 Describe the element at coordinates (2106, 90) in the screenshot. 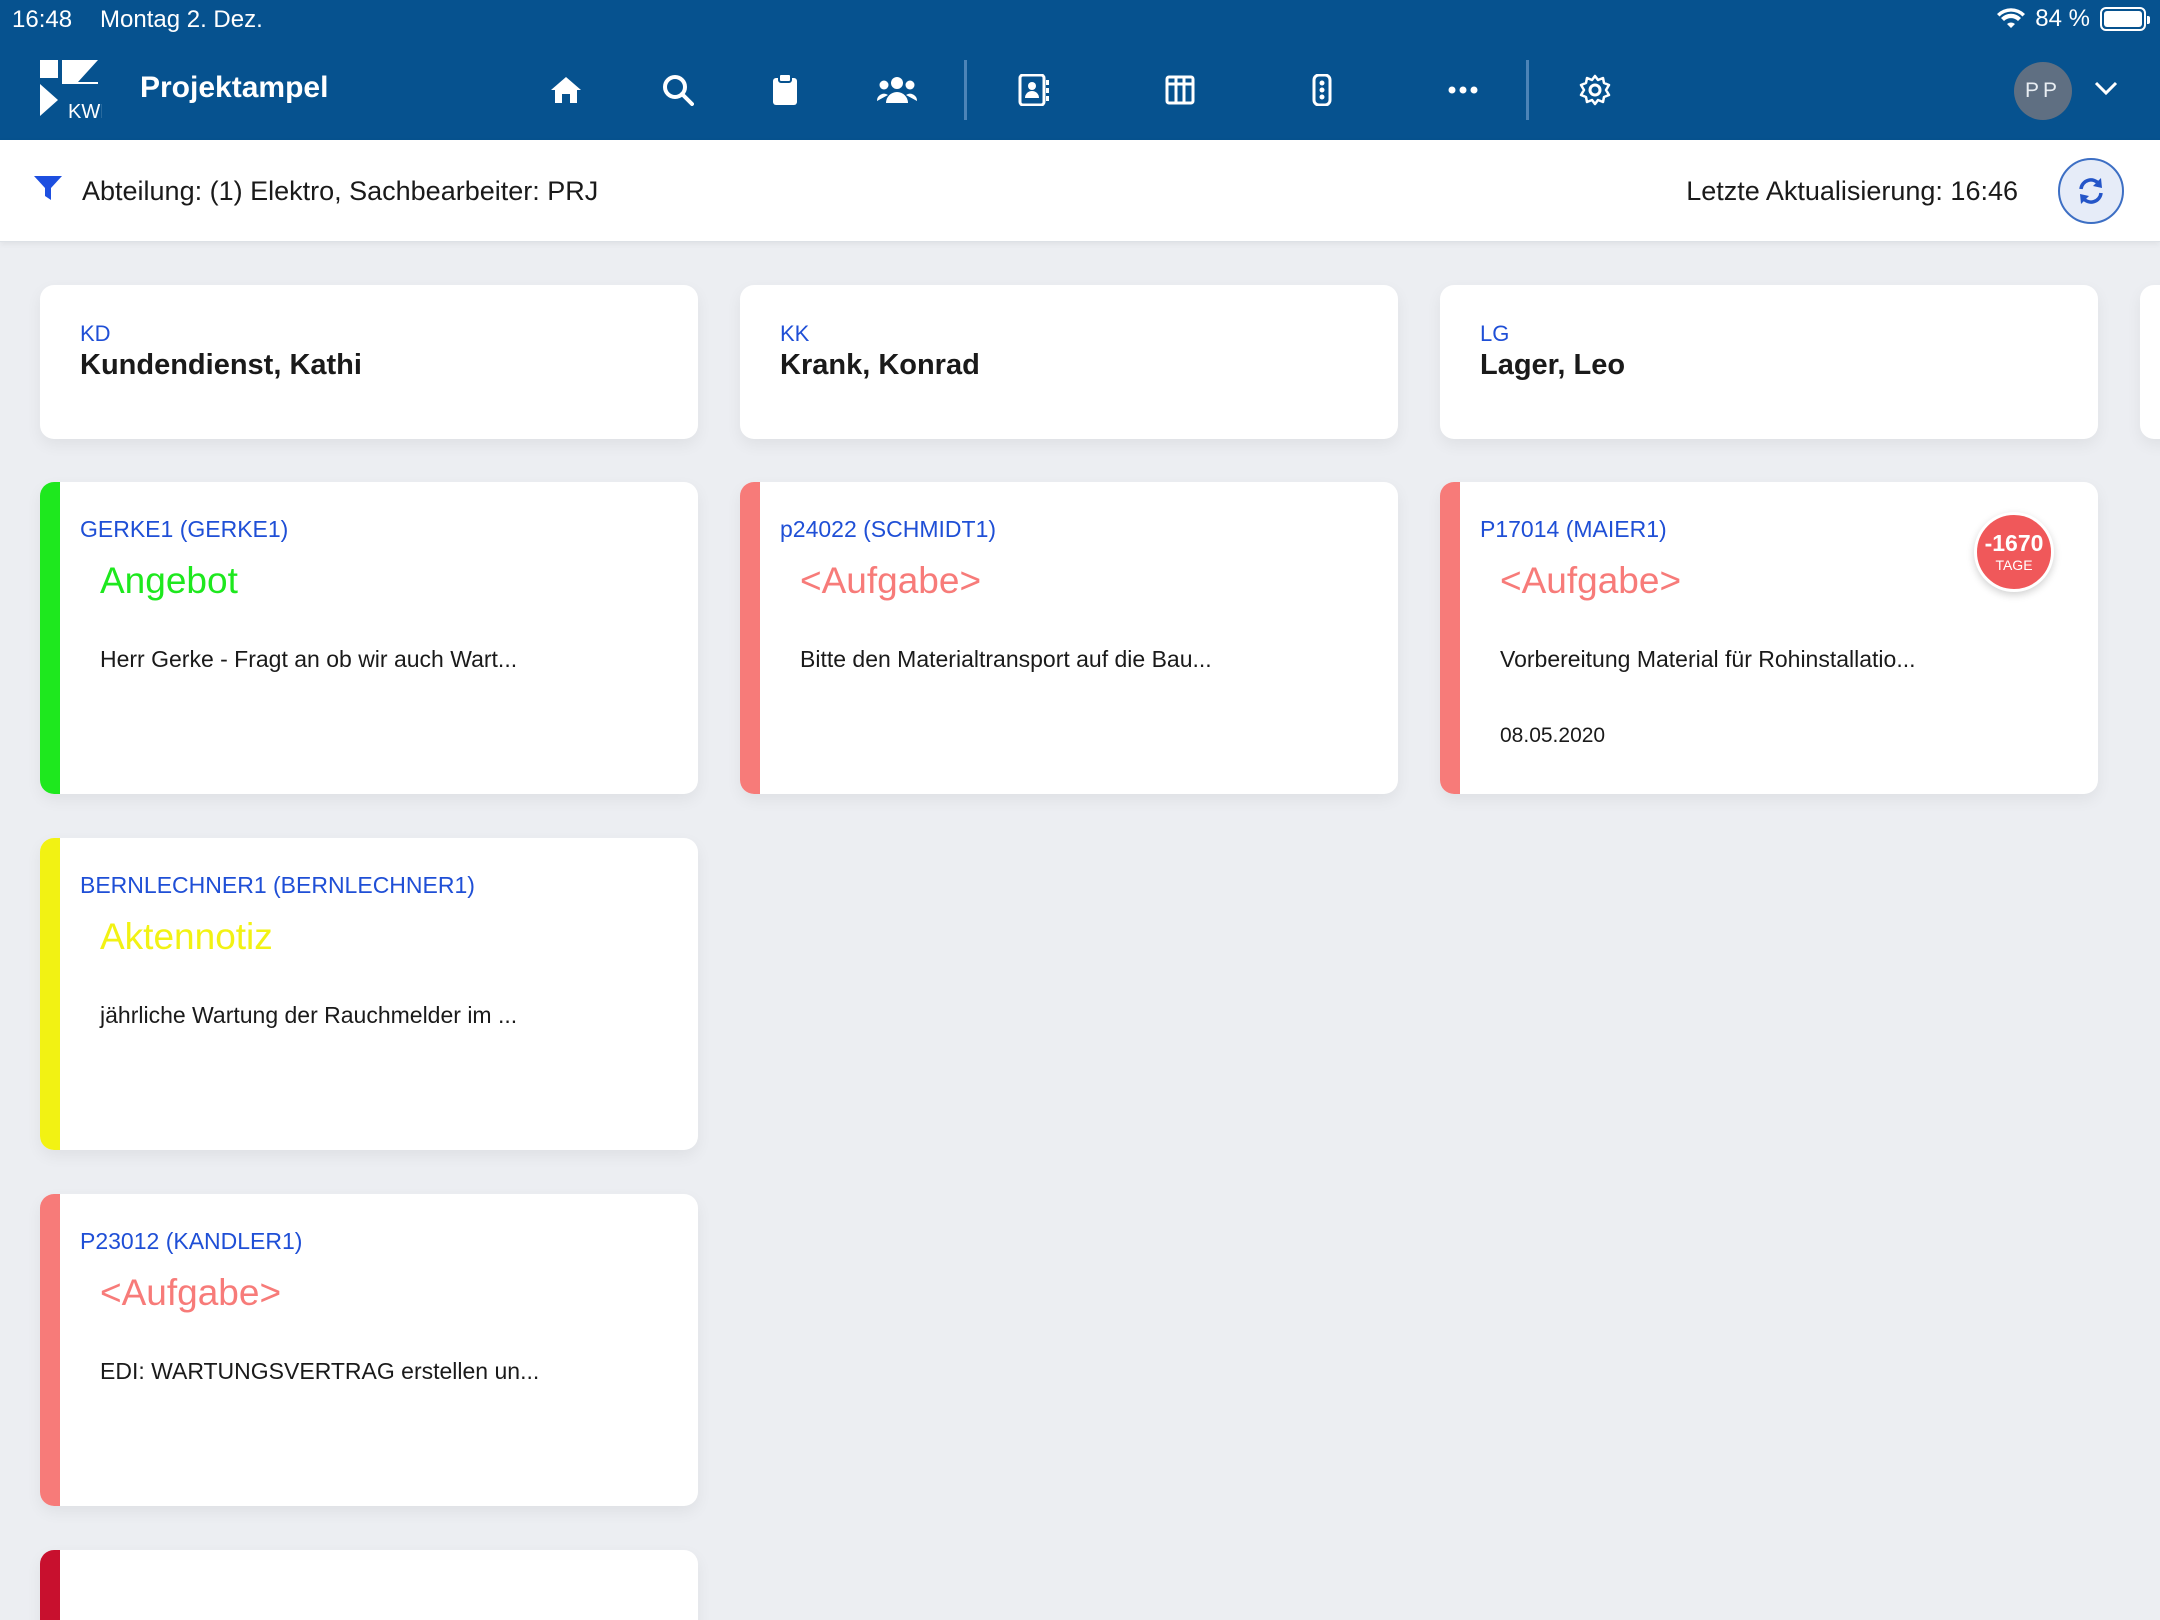

I see `chevron-down-icon` at that location.